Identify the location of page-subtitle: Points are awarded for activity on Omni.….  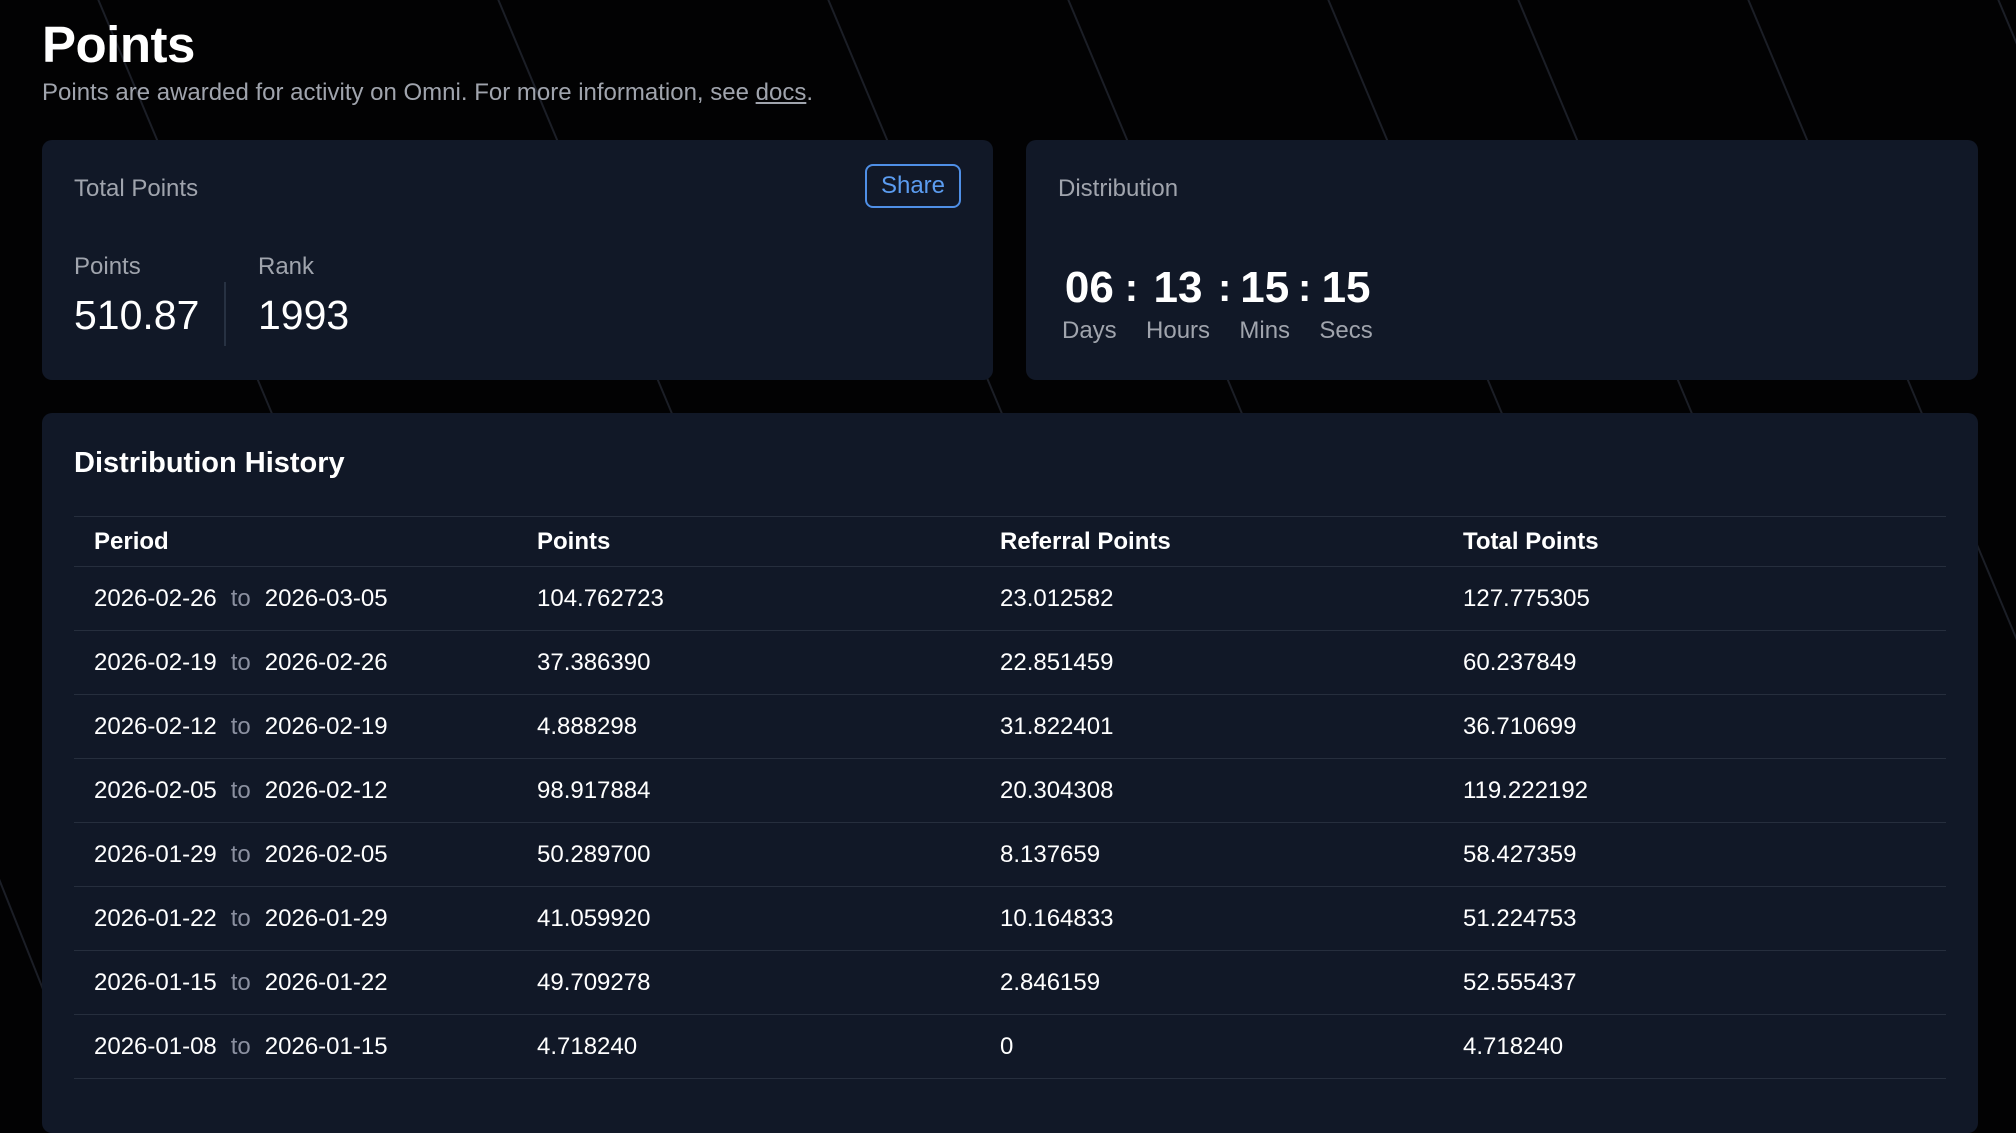
(427, 93).